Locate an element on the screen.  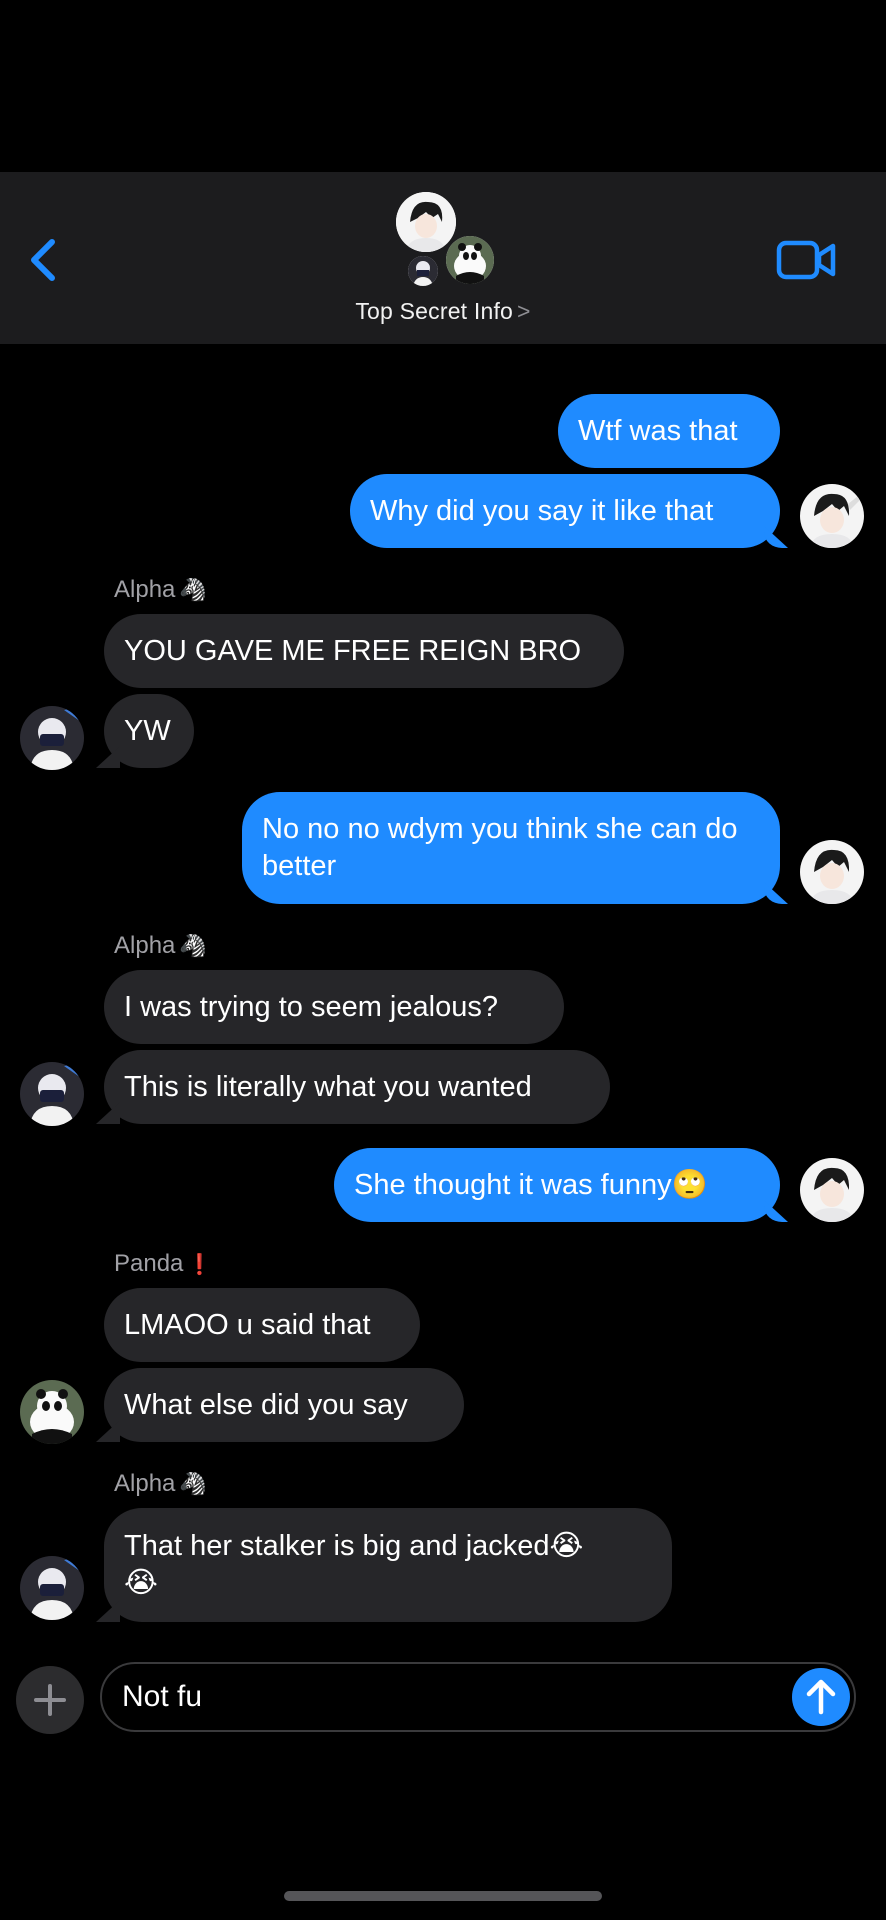
message-text: She thought it was funny🙄 is located at coordinates (531, 1184).